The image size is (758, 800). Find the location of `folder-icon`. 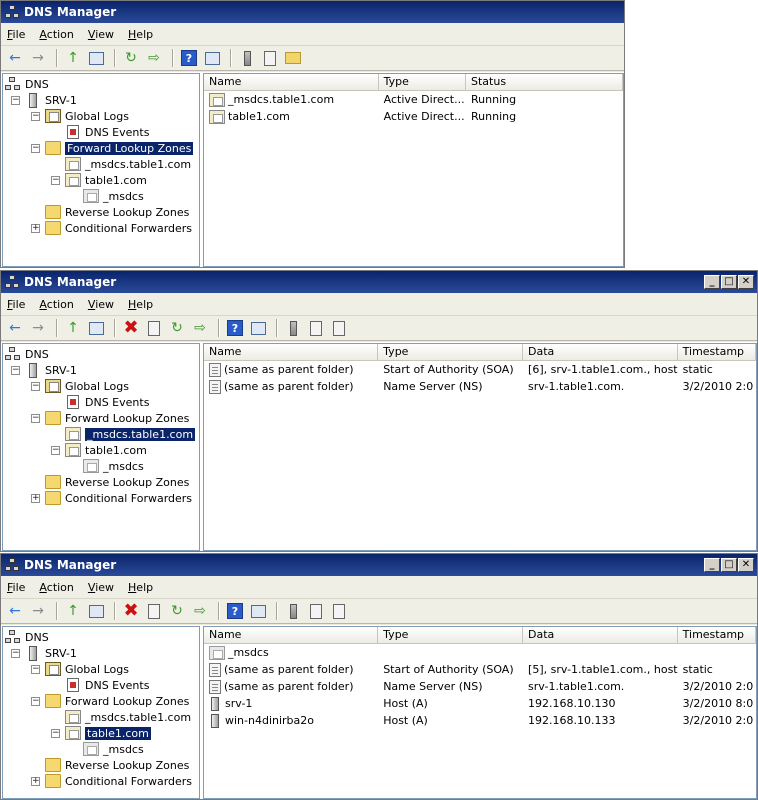

folder-icon is located at coordinates (293, 58).